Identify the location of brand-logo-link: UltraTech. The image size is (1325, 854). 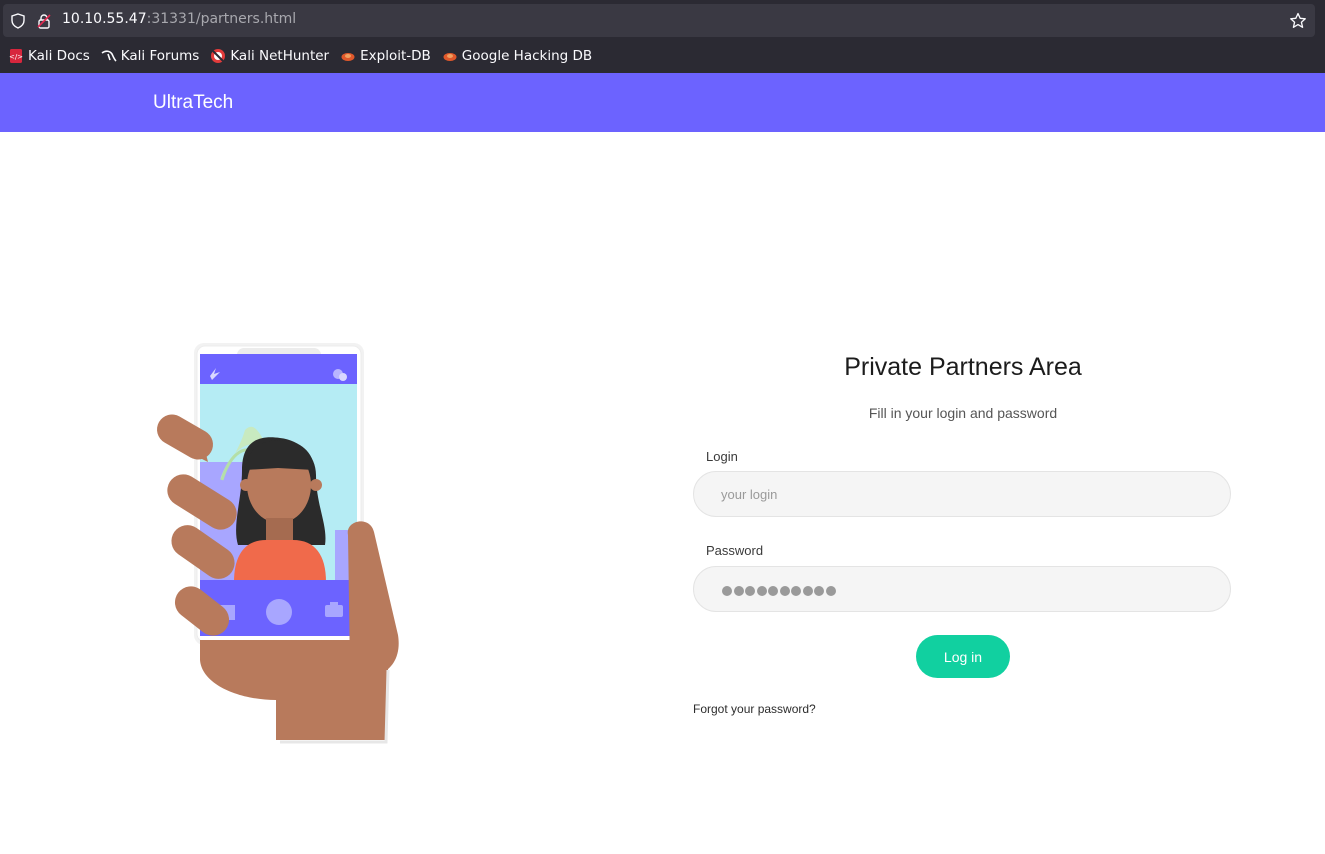
(193, 103).